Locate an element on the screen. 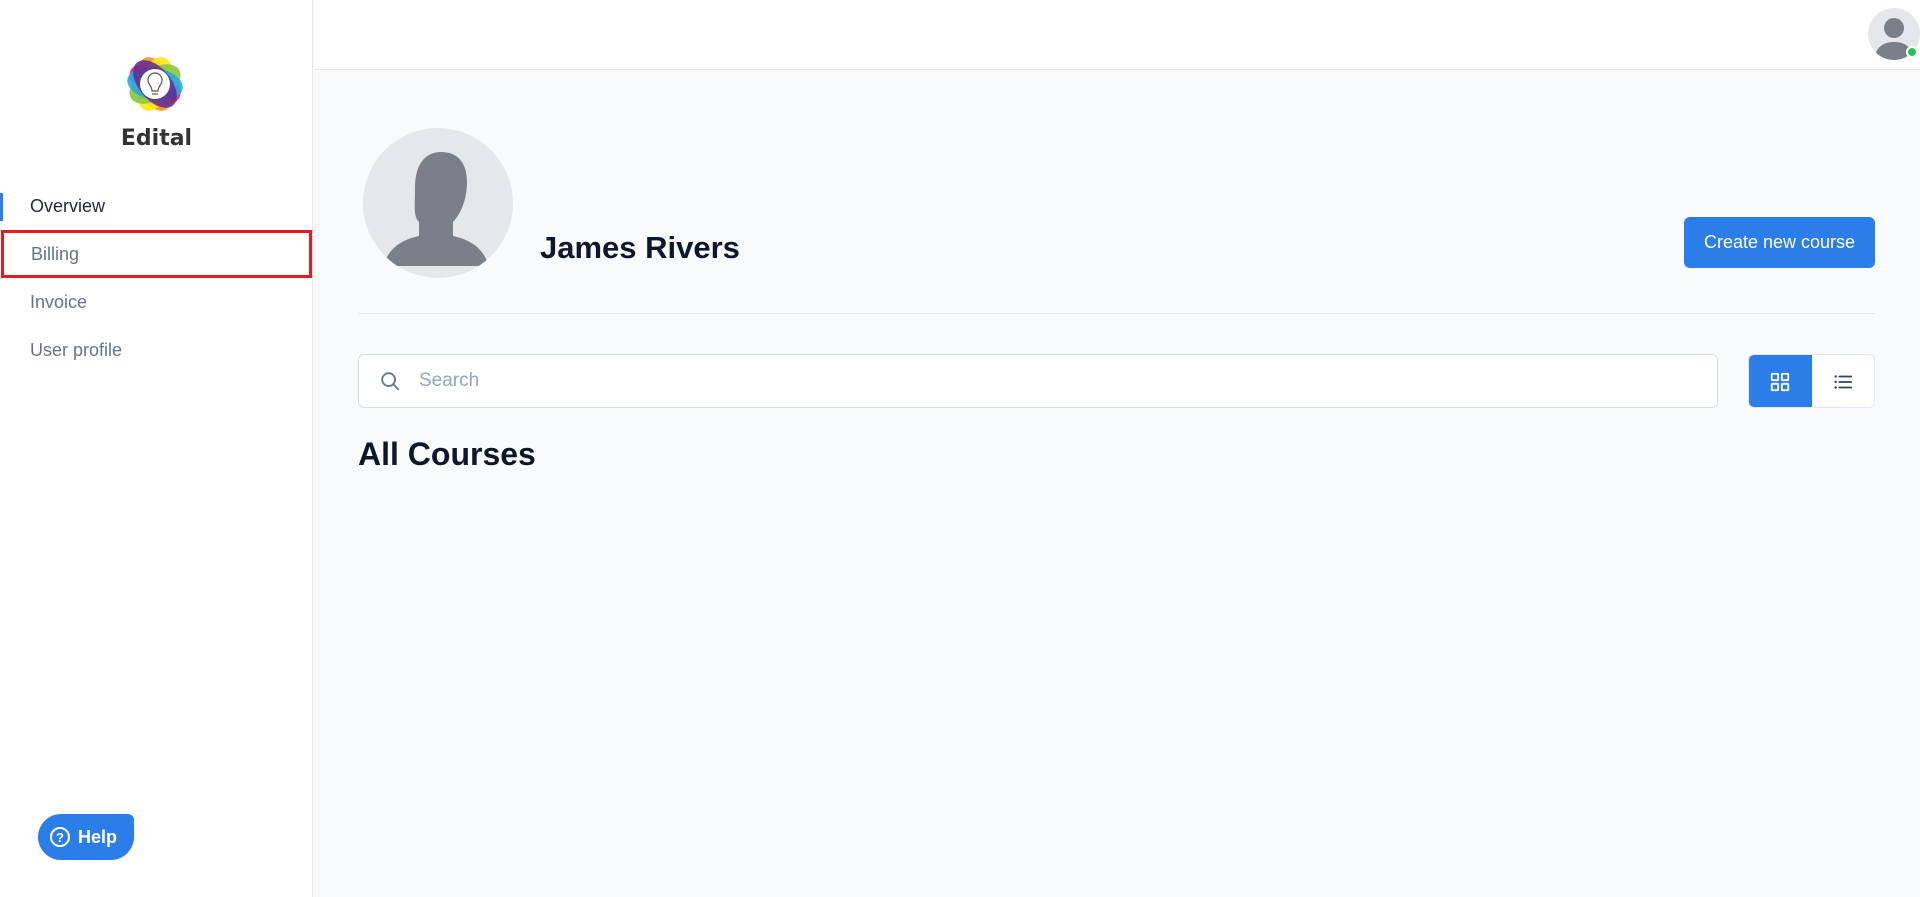 The height and width of the screenshot is (897, 1920). create-new-course-button: Create new course is located at coordinates (1779, 242).